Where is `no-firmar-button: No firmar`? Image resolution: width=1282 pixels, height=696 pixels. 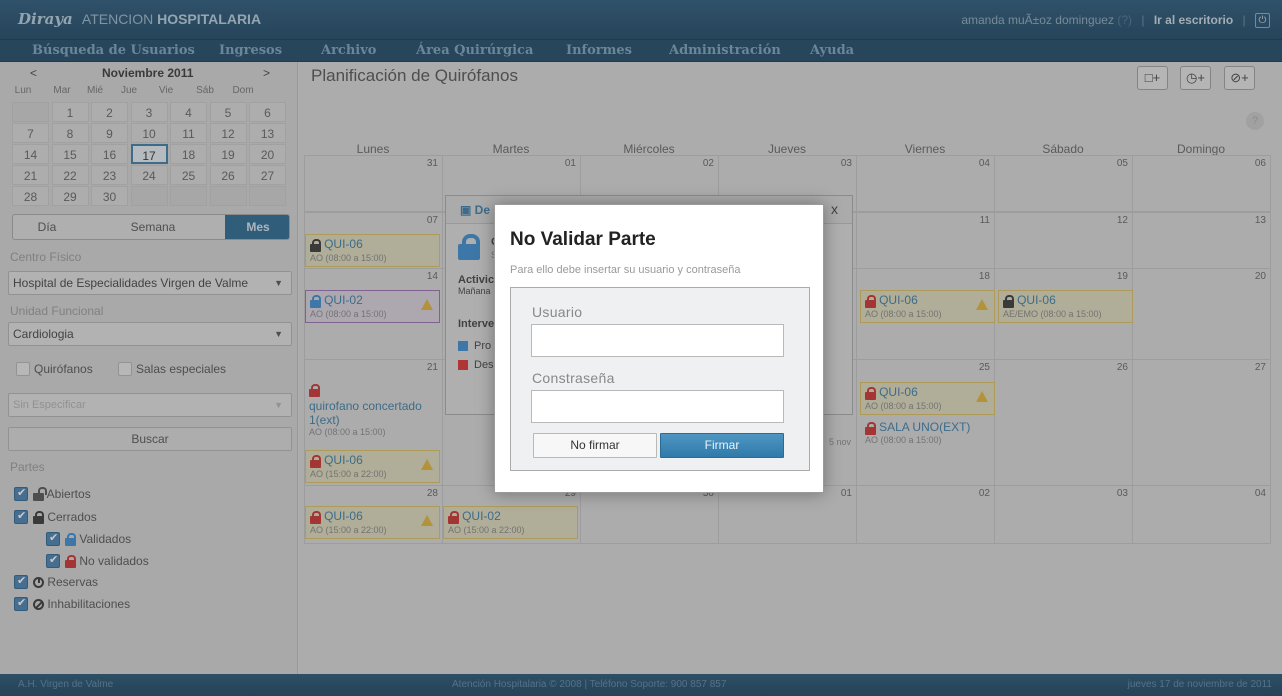 no-firmar-button: No firmar is located at coordinates (595, 445).